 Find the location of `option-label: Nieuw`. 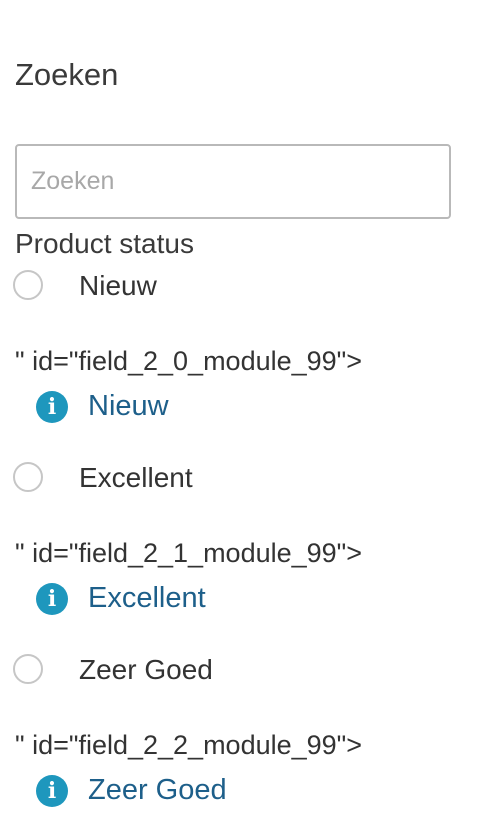

option-label: Nieuw is located at coordinates (118, 285).